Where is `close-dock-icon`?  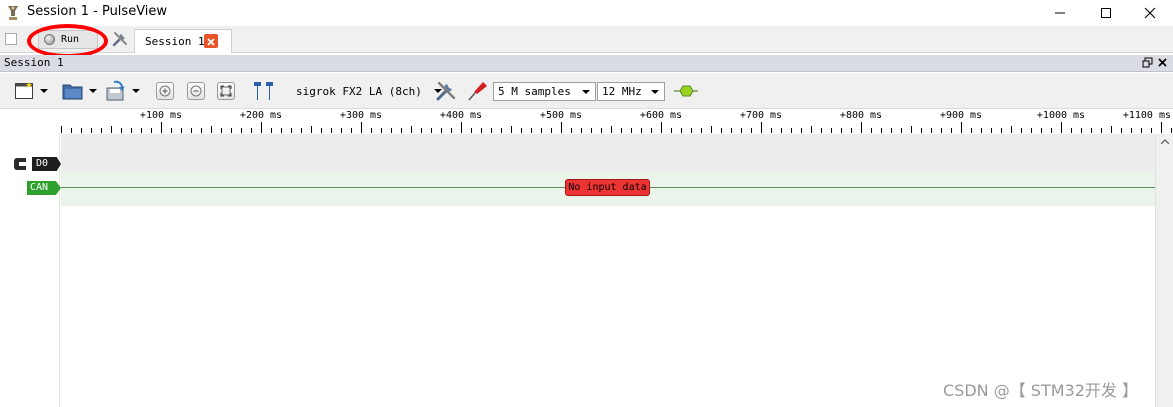 close-dock-icon is located at coordinates (1162, 62).